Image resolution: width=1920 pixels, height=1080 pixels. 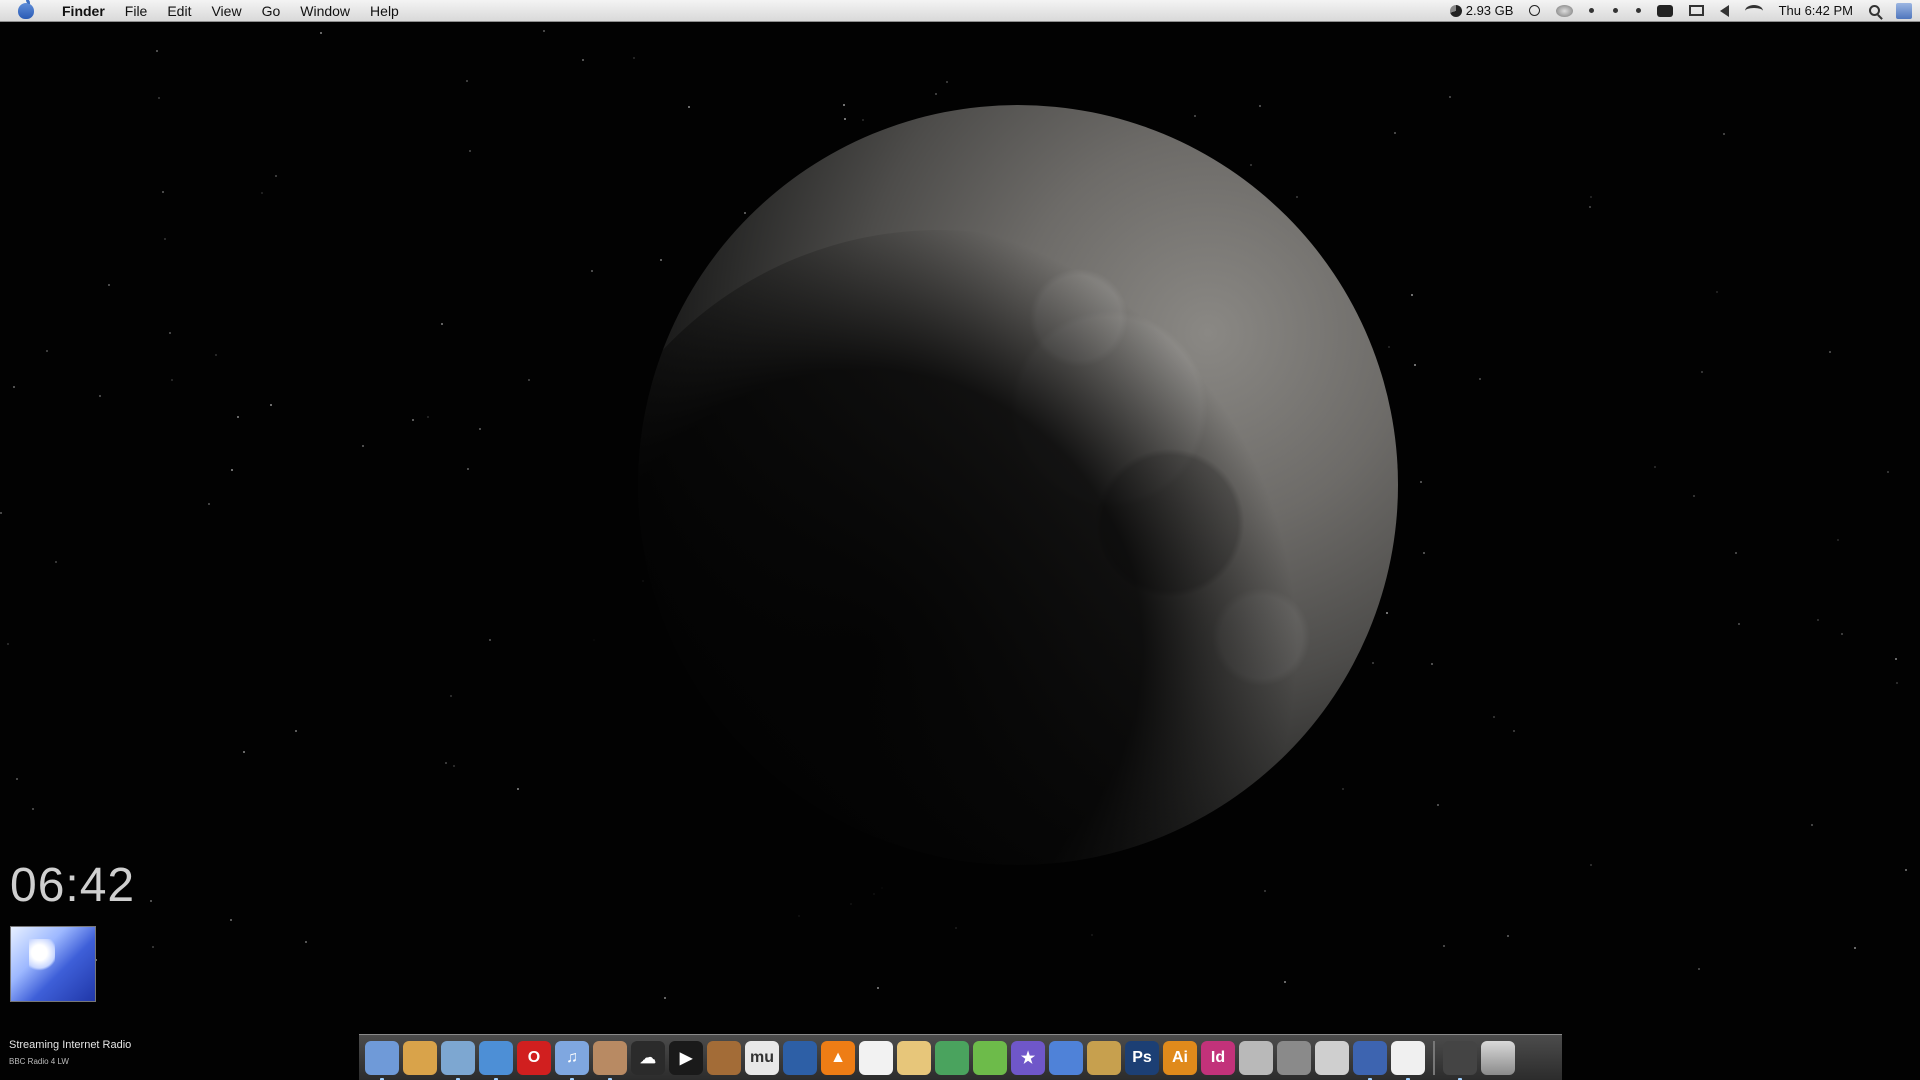 I want to click on dock-document-icon, so click(x=1066, y=1057).